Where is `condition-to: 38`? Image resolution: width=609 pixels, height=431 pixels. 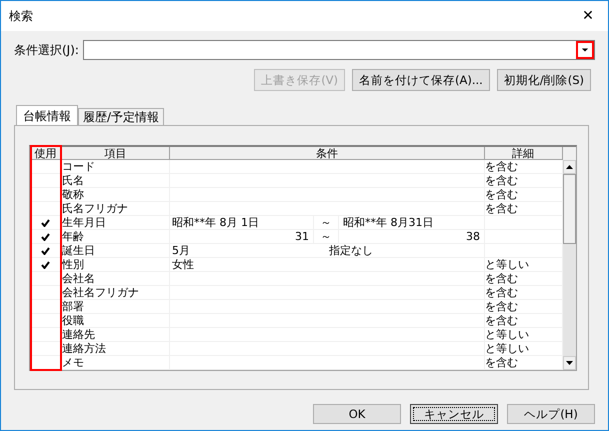 condition-to: 38 is located at coordinates (473, 236).